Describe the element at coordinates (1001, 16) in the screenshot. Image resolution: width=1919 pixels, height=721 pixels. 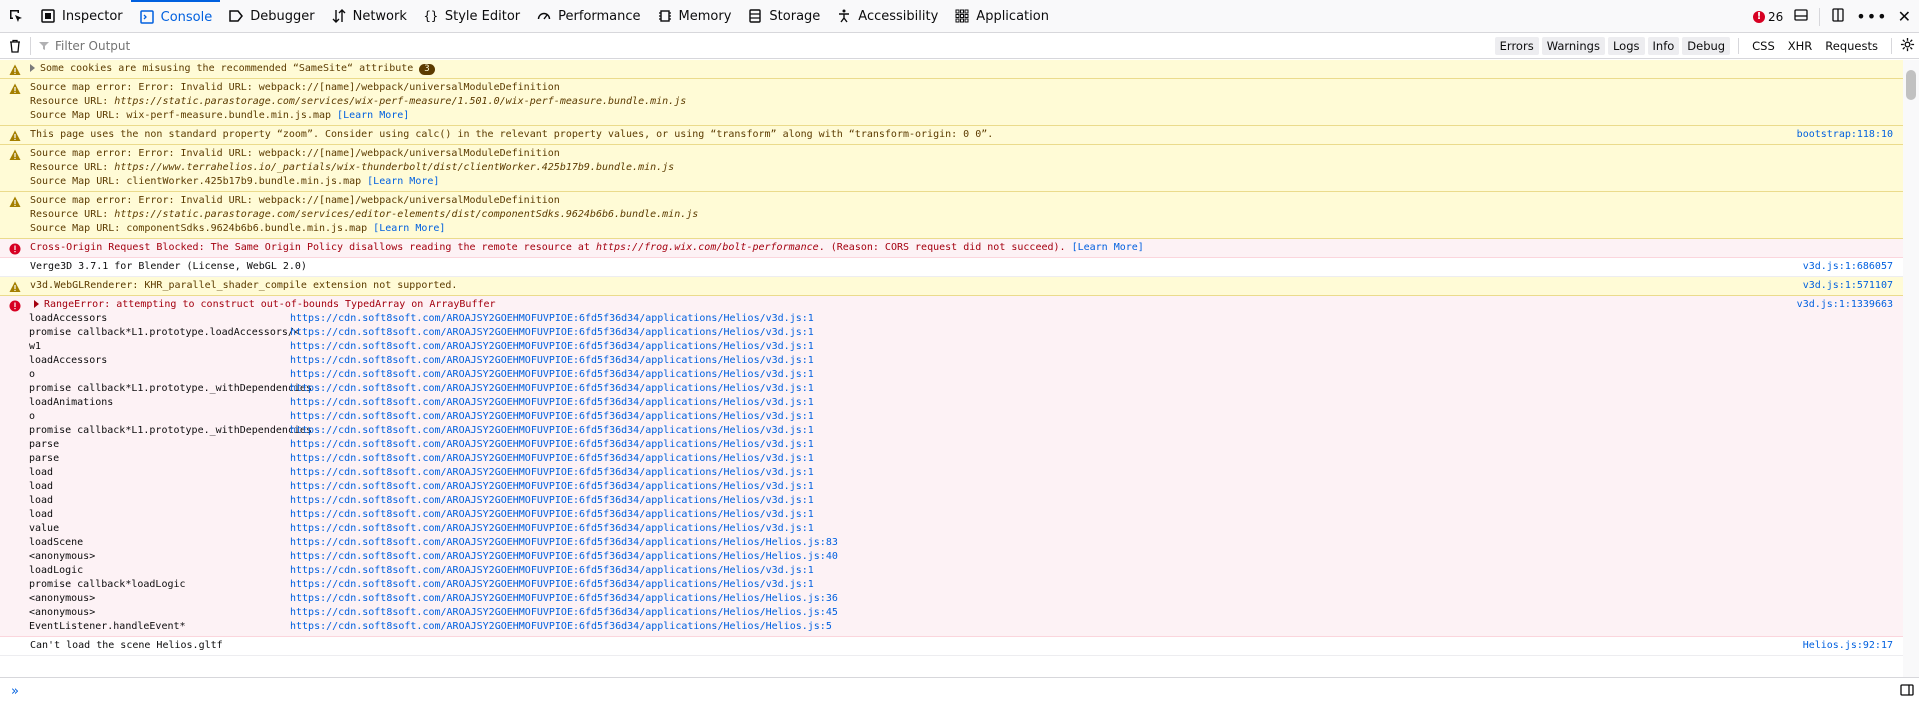
I see `tab-application: Application` at that location.